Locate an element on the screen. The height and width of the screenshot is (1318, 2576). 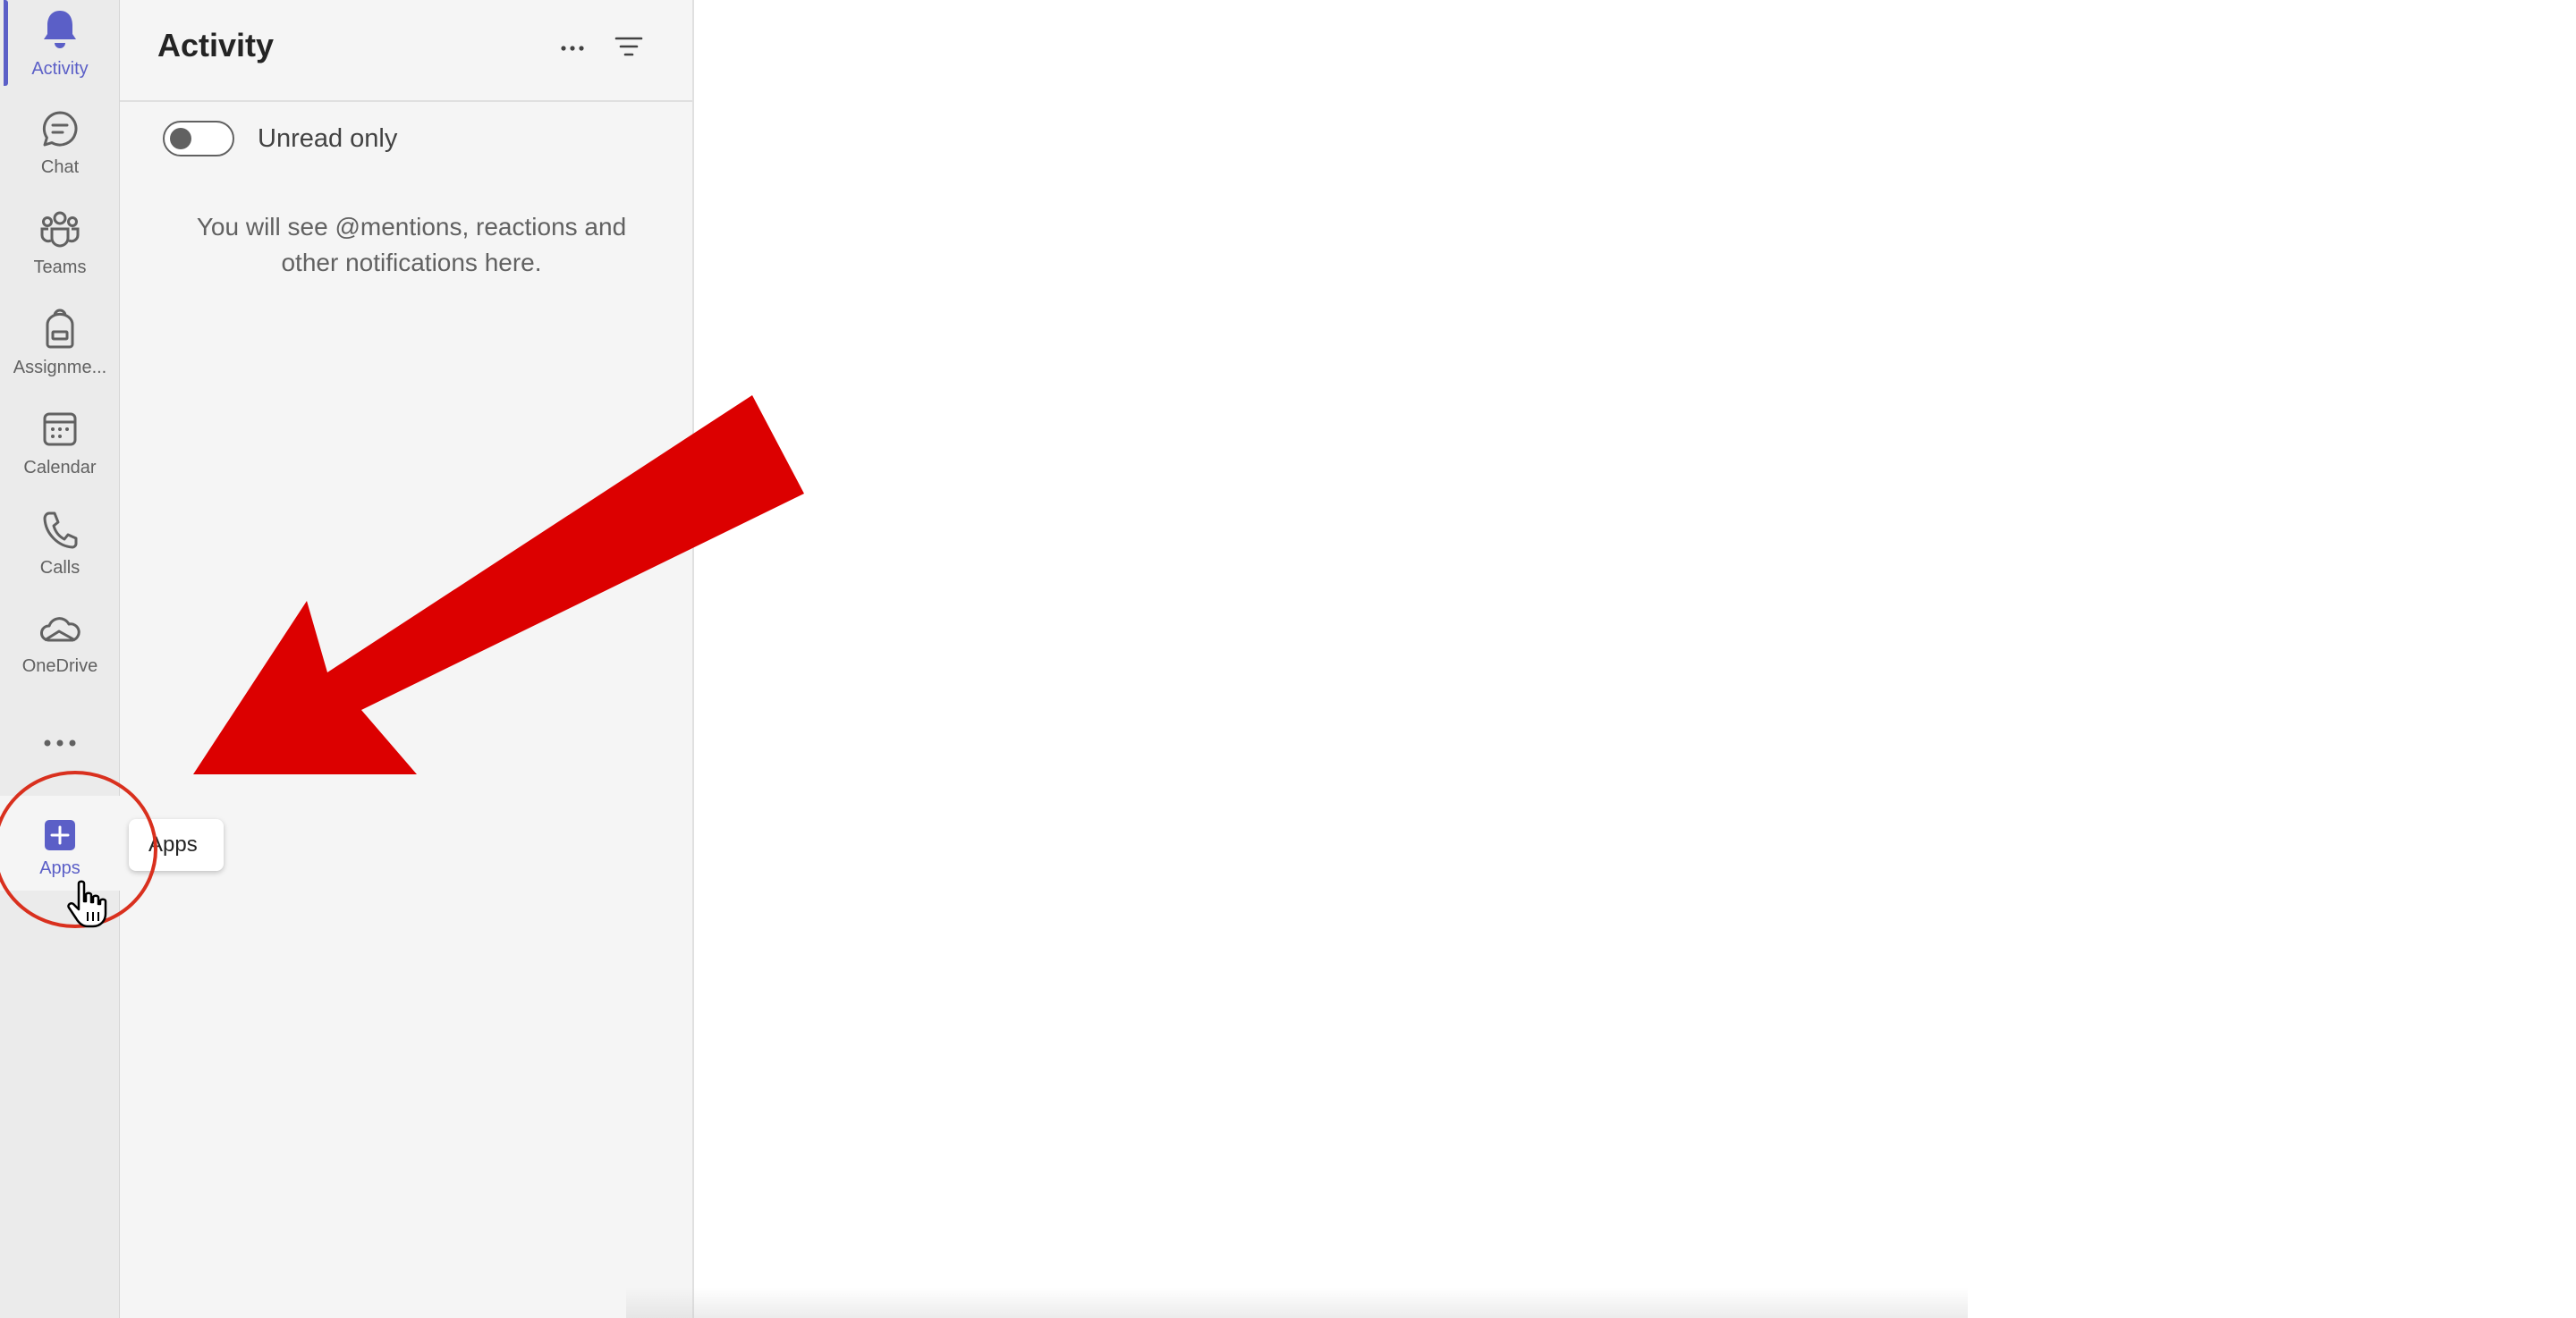
more-options-button is located at coordinates (572, 48).